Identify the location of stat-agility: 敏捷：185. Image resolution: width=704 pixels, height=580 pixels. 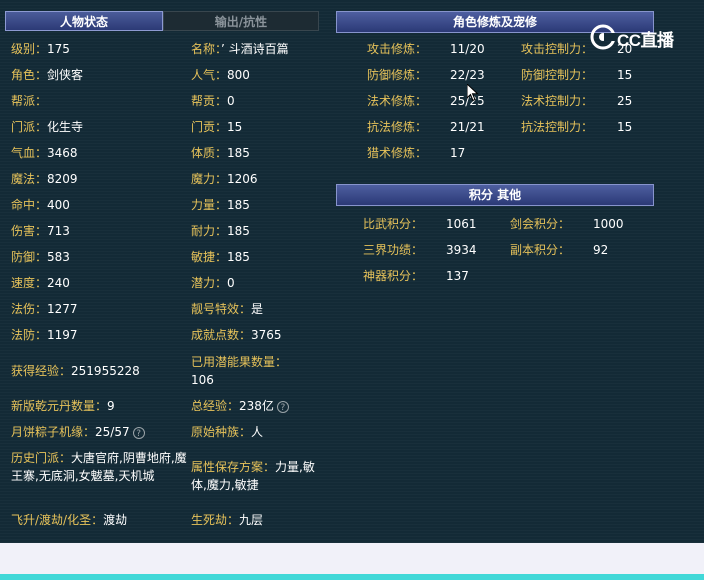
(220, 257).